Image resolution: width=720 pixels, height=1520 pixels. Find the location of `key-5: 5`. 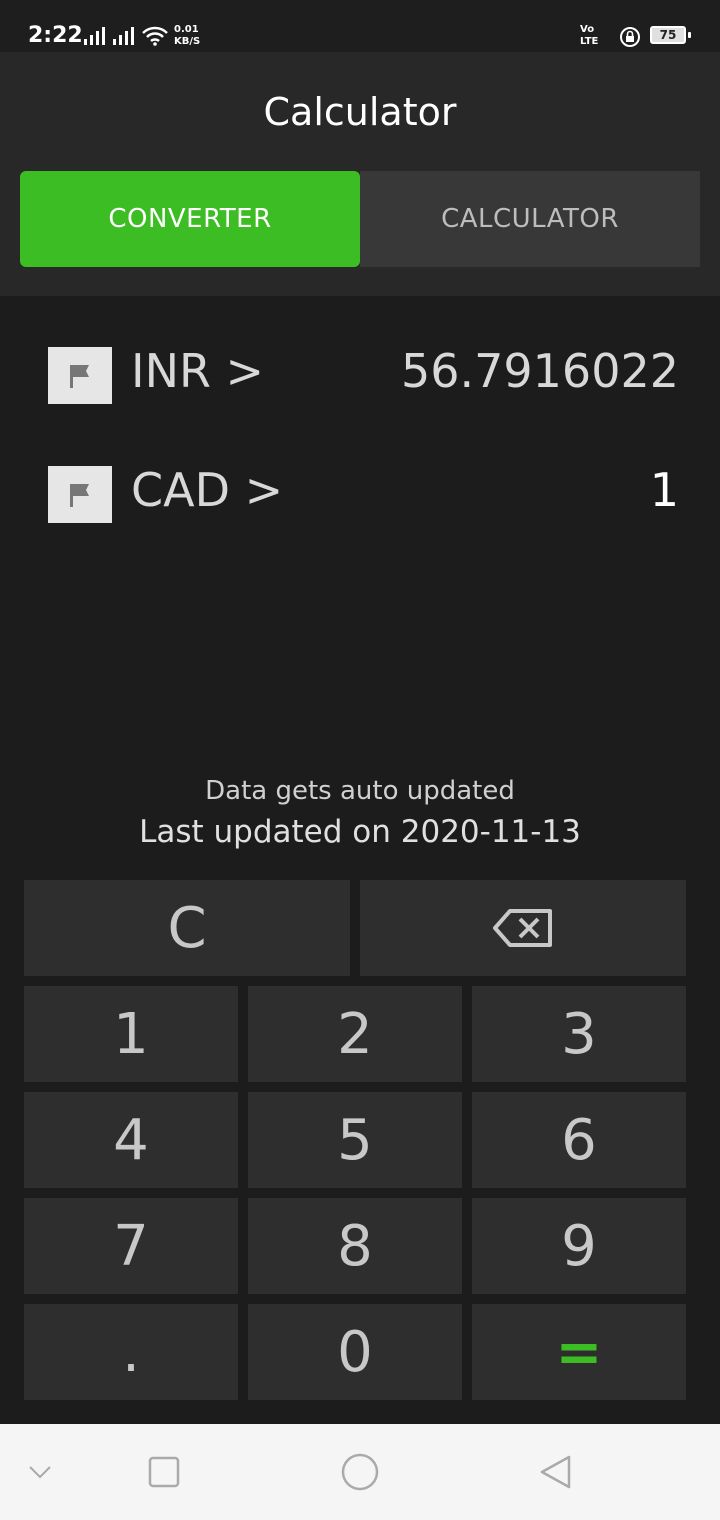

key-5: 5 is located at coordinates (355, 1140).